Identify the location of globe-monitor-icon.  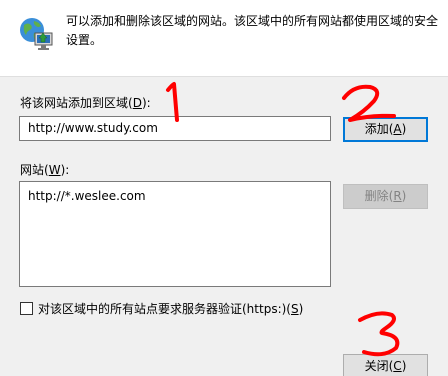
(36, 34).